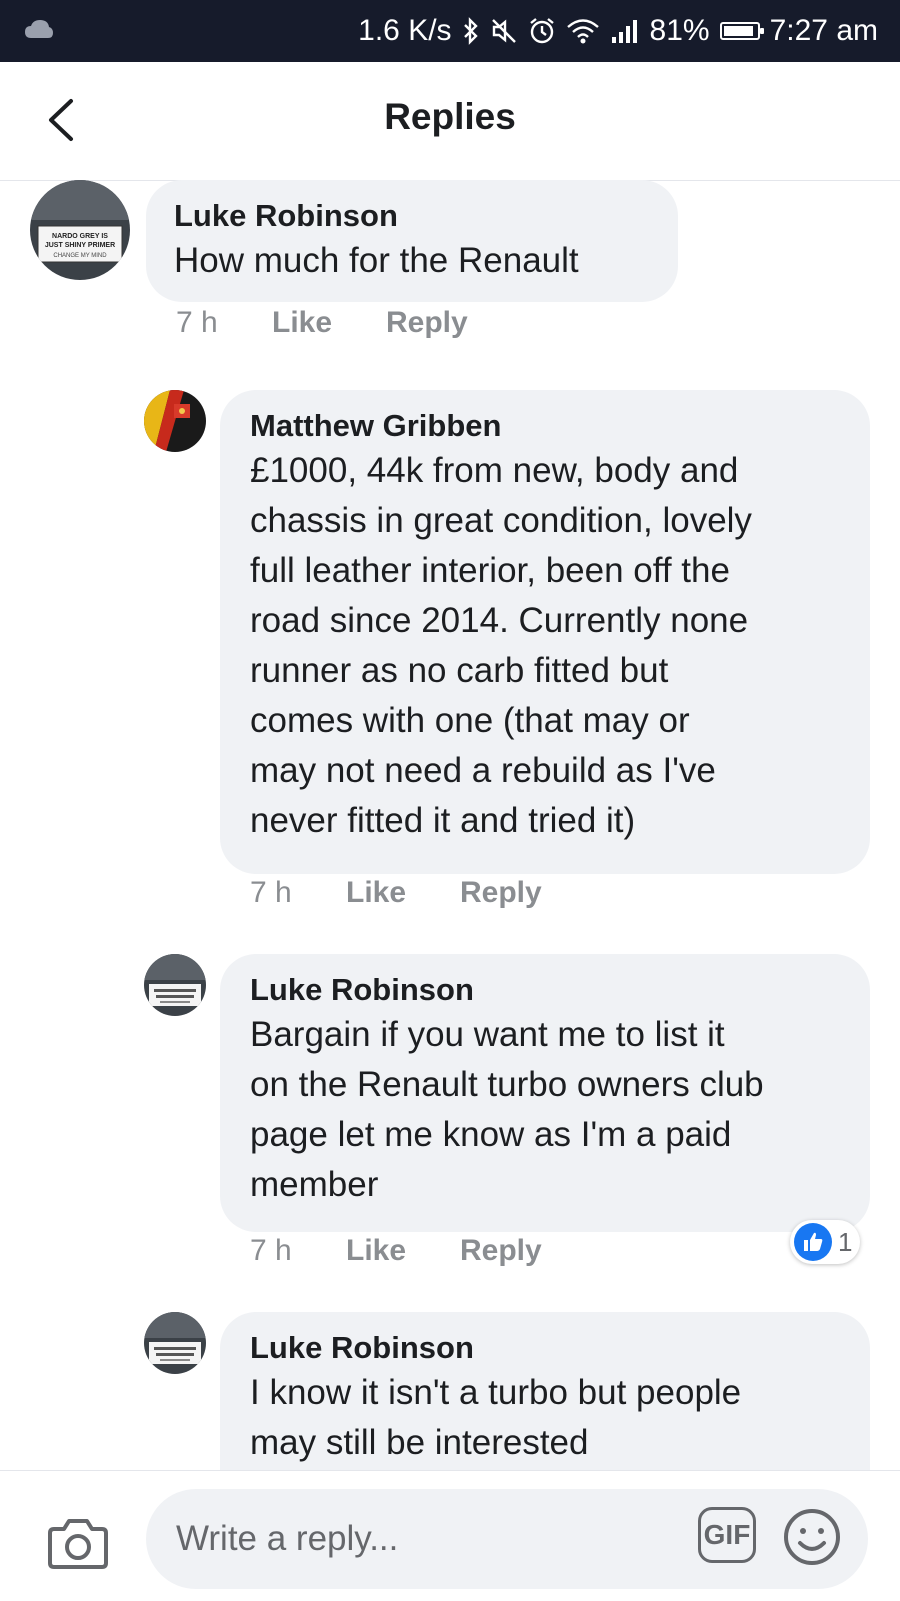  I want to click on avatar-sign-line2: JUST SHINY PRIMER, so click(80, 245).